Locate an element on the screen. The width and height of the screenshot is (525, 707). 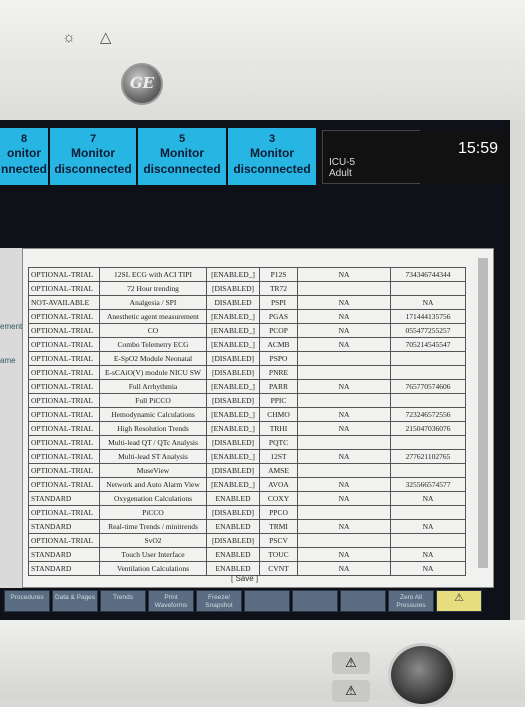
bed-7-cell: 7 Monitor disconnected is located at coordinates (93, 156).